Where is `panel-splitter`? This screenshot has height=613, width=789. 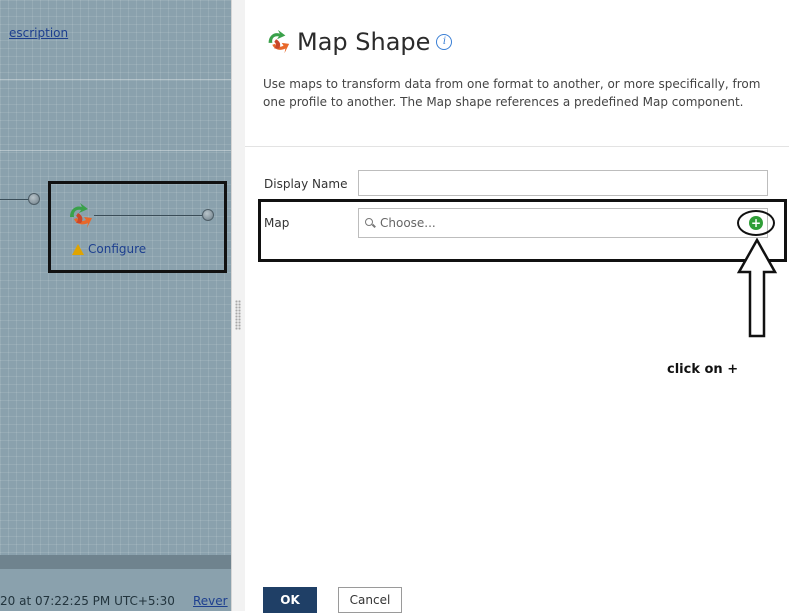 panel-splitter is located at coordinates (238, 305).